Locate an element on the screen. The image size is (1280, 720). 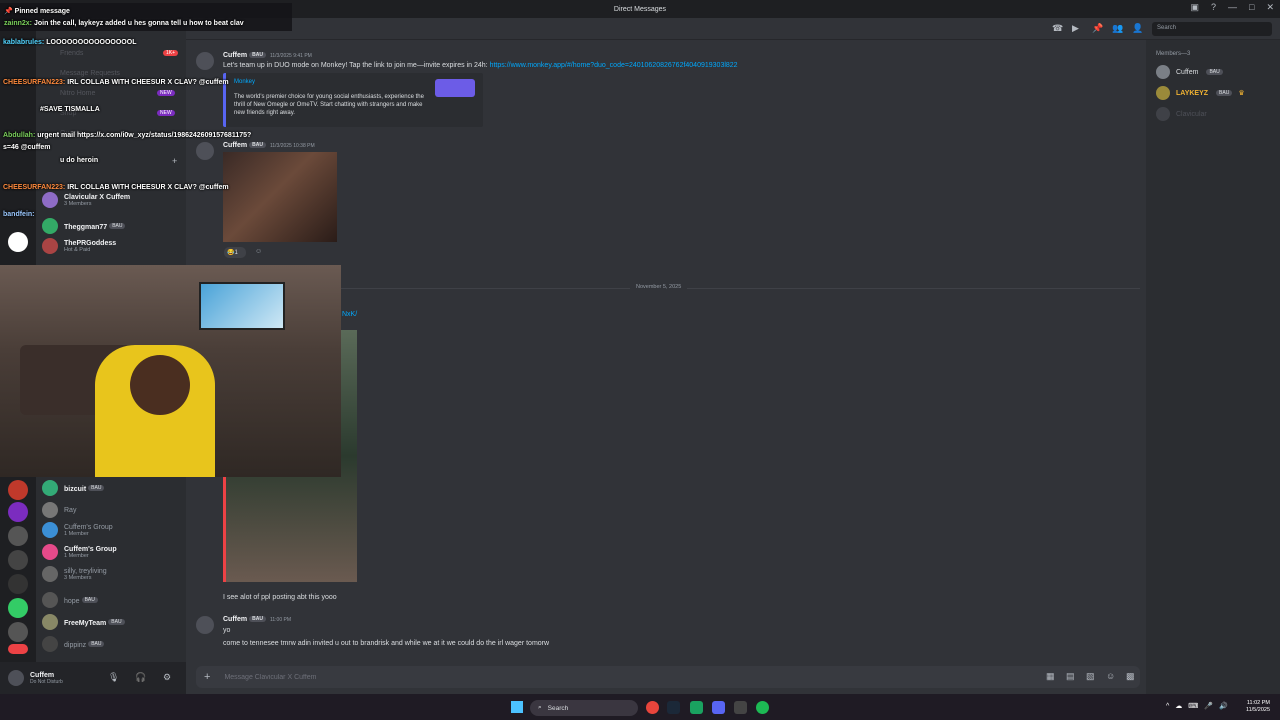
member-name: Cuffem is located at coordinates (1187, 72).